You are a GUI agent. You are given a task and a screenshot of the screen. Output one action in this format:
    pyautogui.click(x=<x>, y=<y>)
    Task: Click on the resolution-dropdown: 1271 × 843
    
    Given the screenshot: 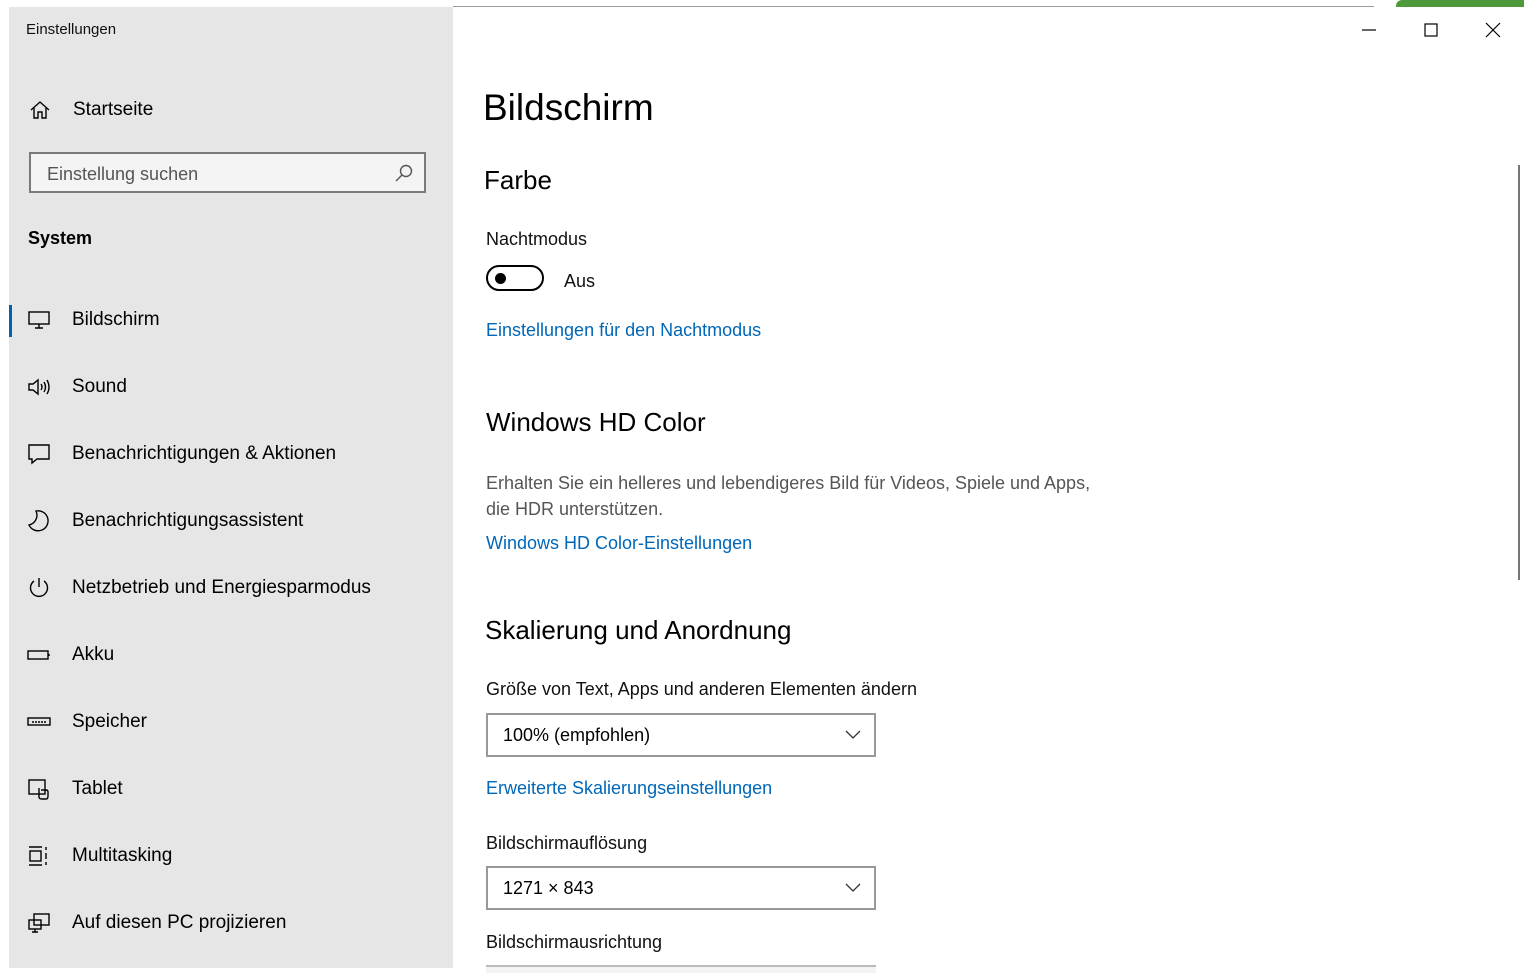 What is the action you would take?
    pyautogui.click(x=681, y=888)
    